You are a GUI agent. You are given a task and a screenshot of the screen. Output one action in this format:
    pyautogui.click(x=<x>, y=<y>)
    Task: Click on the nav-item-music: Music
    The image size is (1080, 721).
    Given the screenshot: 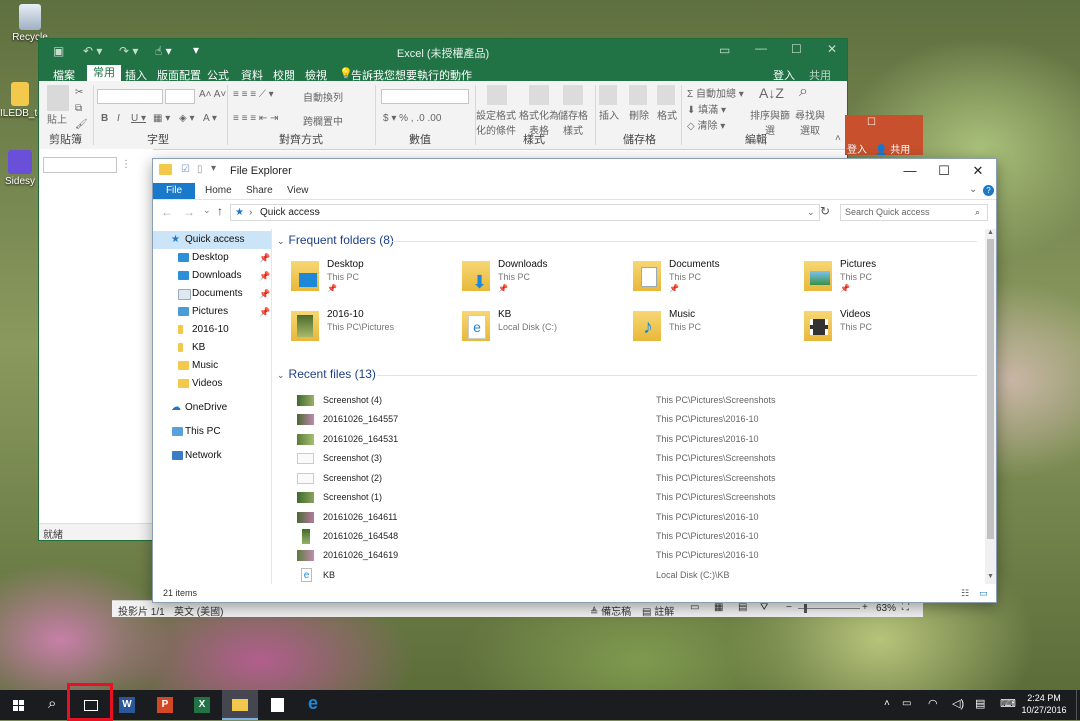 What is the action you would take?
    pyautogui.click(x=212, y=366)
    